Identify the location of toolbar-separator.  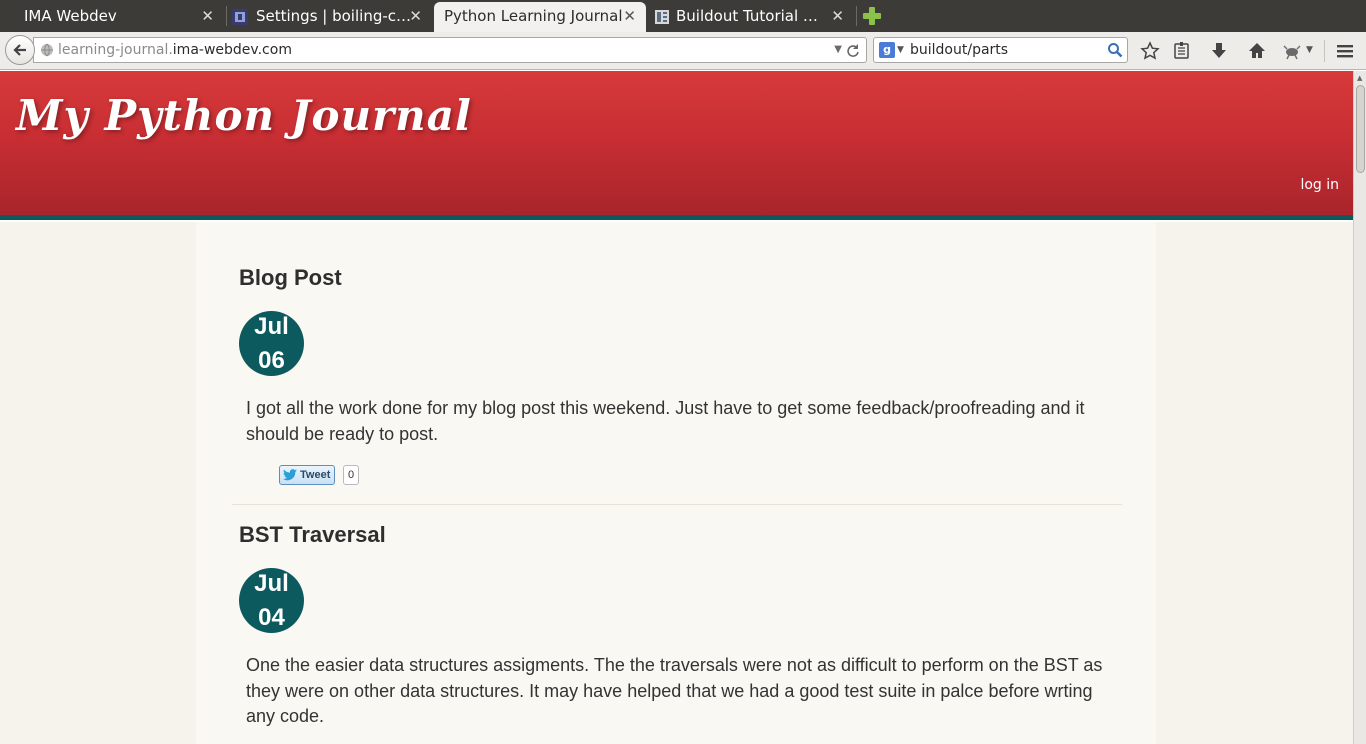
(1324, 51).